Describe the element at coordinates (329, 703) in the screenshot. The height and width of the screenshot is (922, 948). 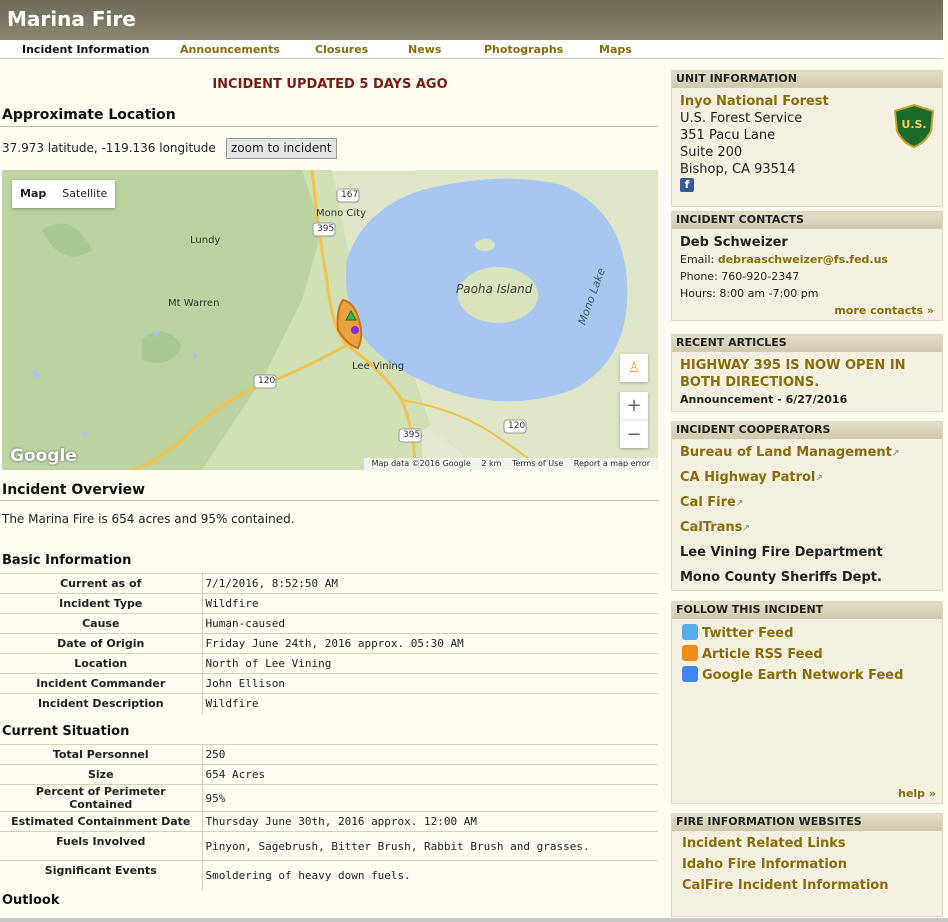
I see `table-row: Incident Description Wildfire` at that location.